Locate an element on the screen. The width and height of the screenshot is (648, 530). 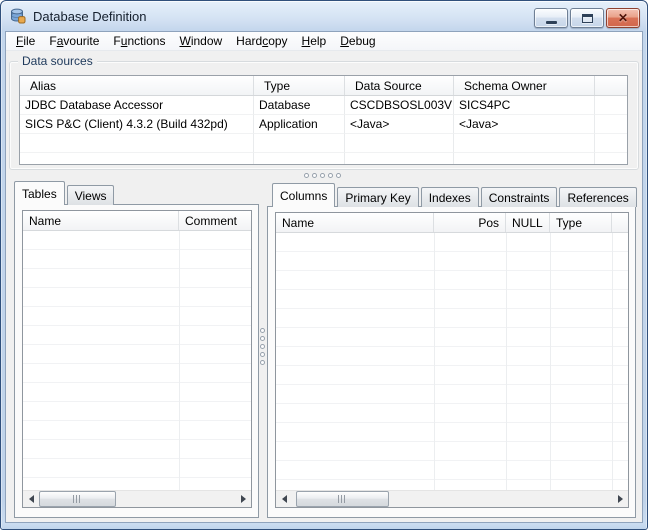
data-sources-header-row: Alias Type Data Source Schema Owner is located at coordinates (323, 86).